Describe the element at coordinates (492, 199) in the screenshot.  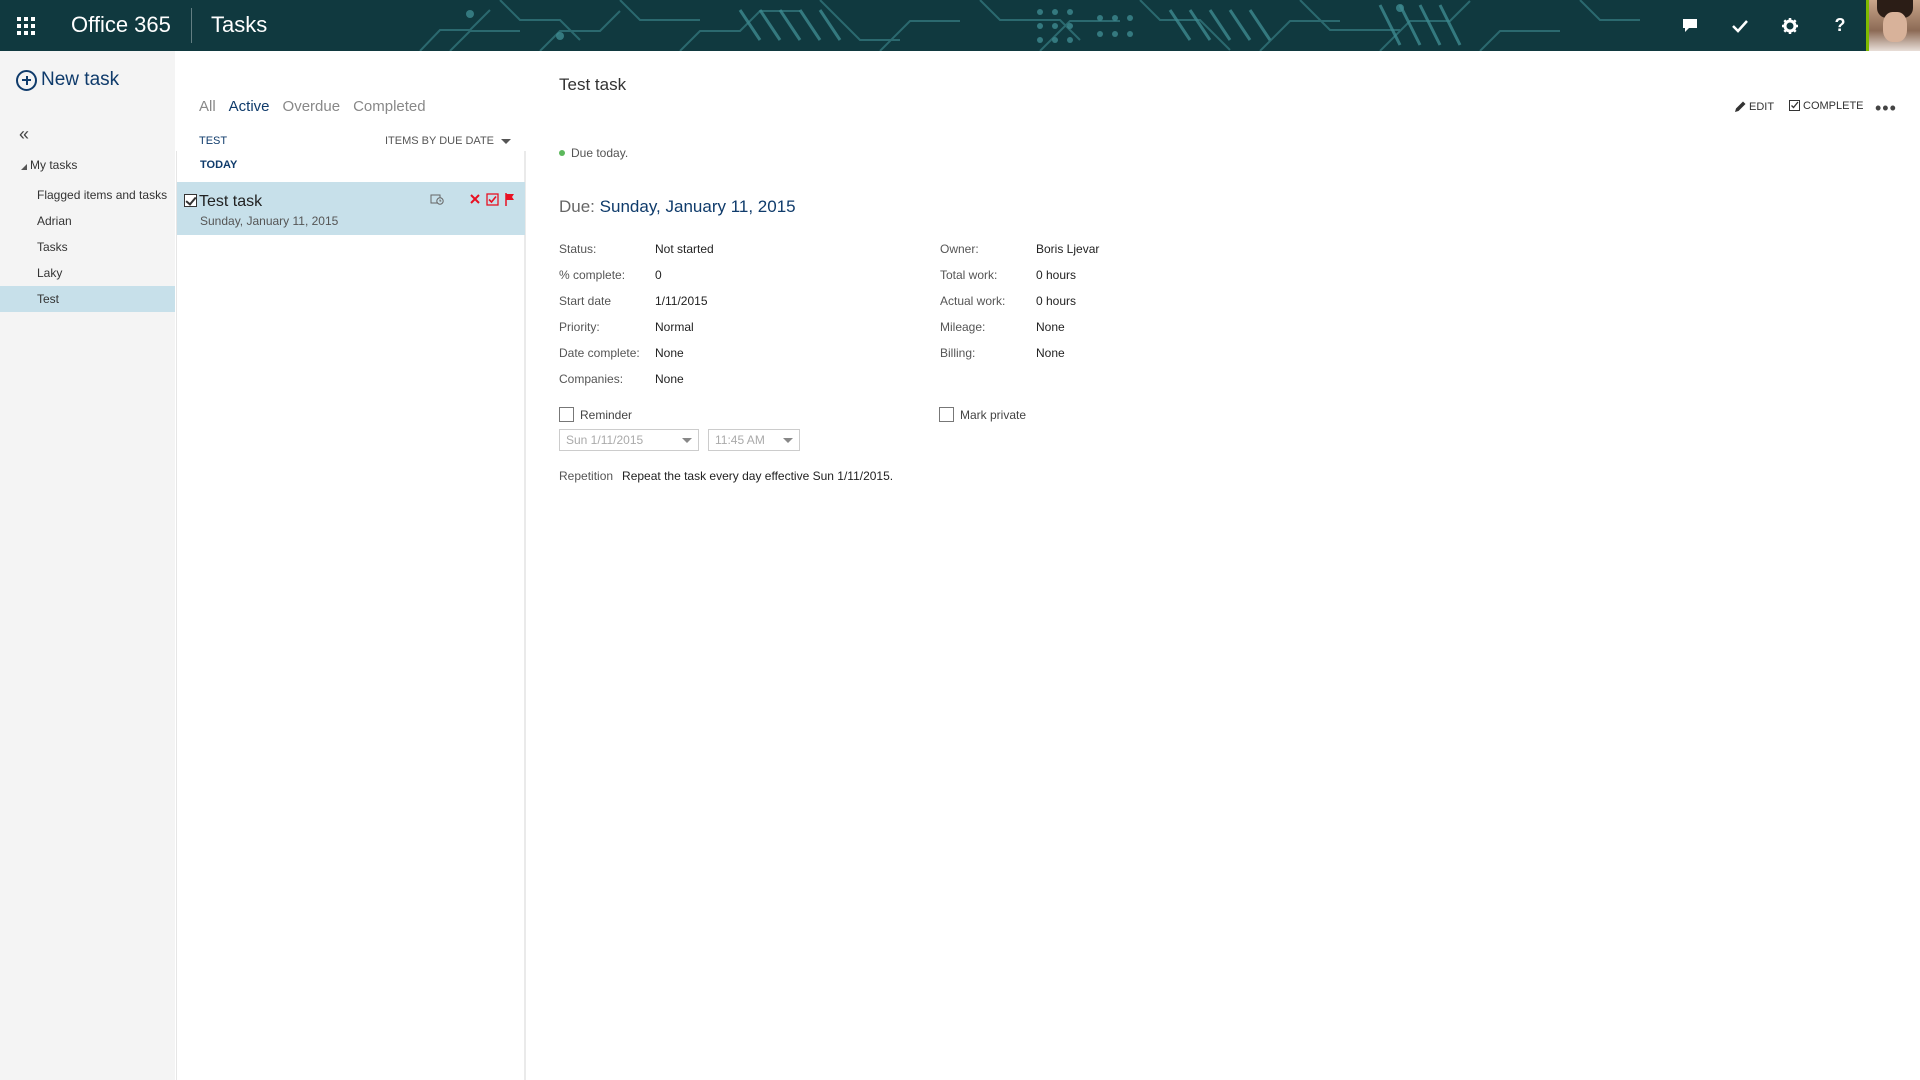
I see `mark-complete-icon` at that location.